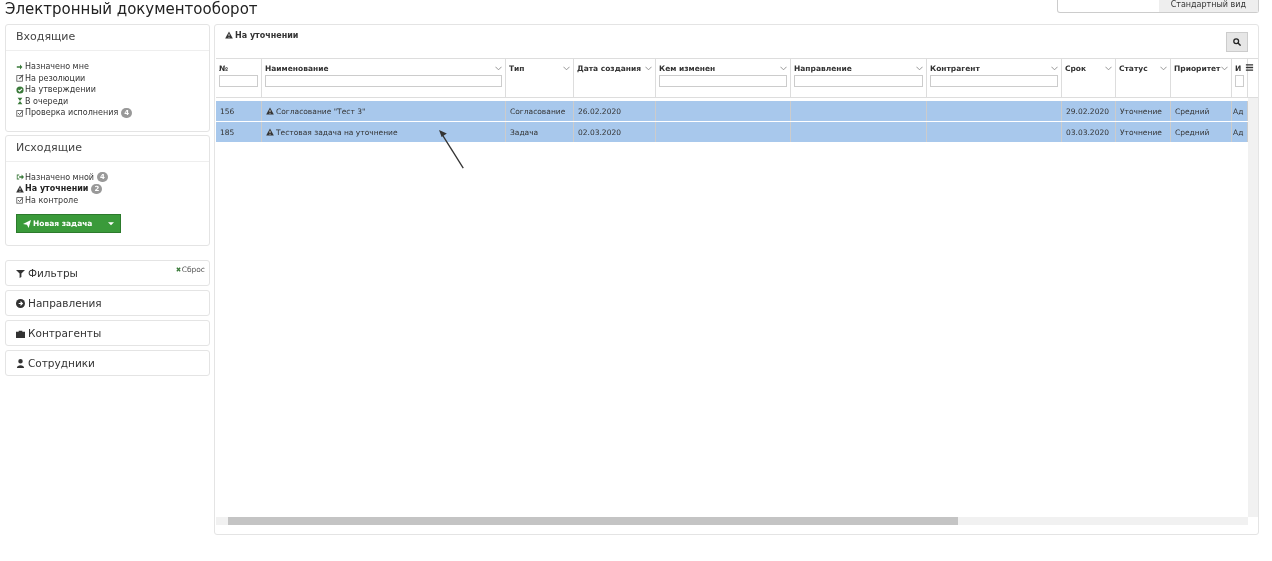 The width and height of the screenshot is (1272, 561). What do you see at coordinates (1249, 67) in the screenshot?
I see `menu-icon` at bounding box center [1249, 67].